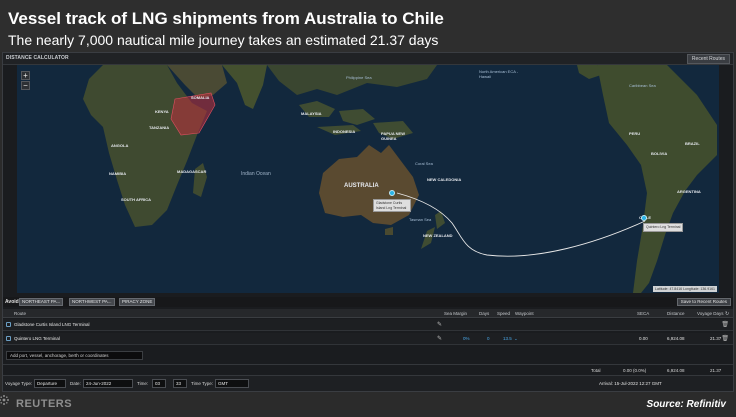 The height and width of the screenshot is (417, 736). What do you see at coordinates (438, 235) in the screenshot?
I see `map-label-new-zealand: NEW ZEALAND` at bounding box center [438, 235].